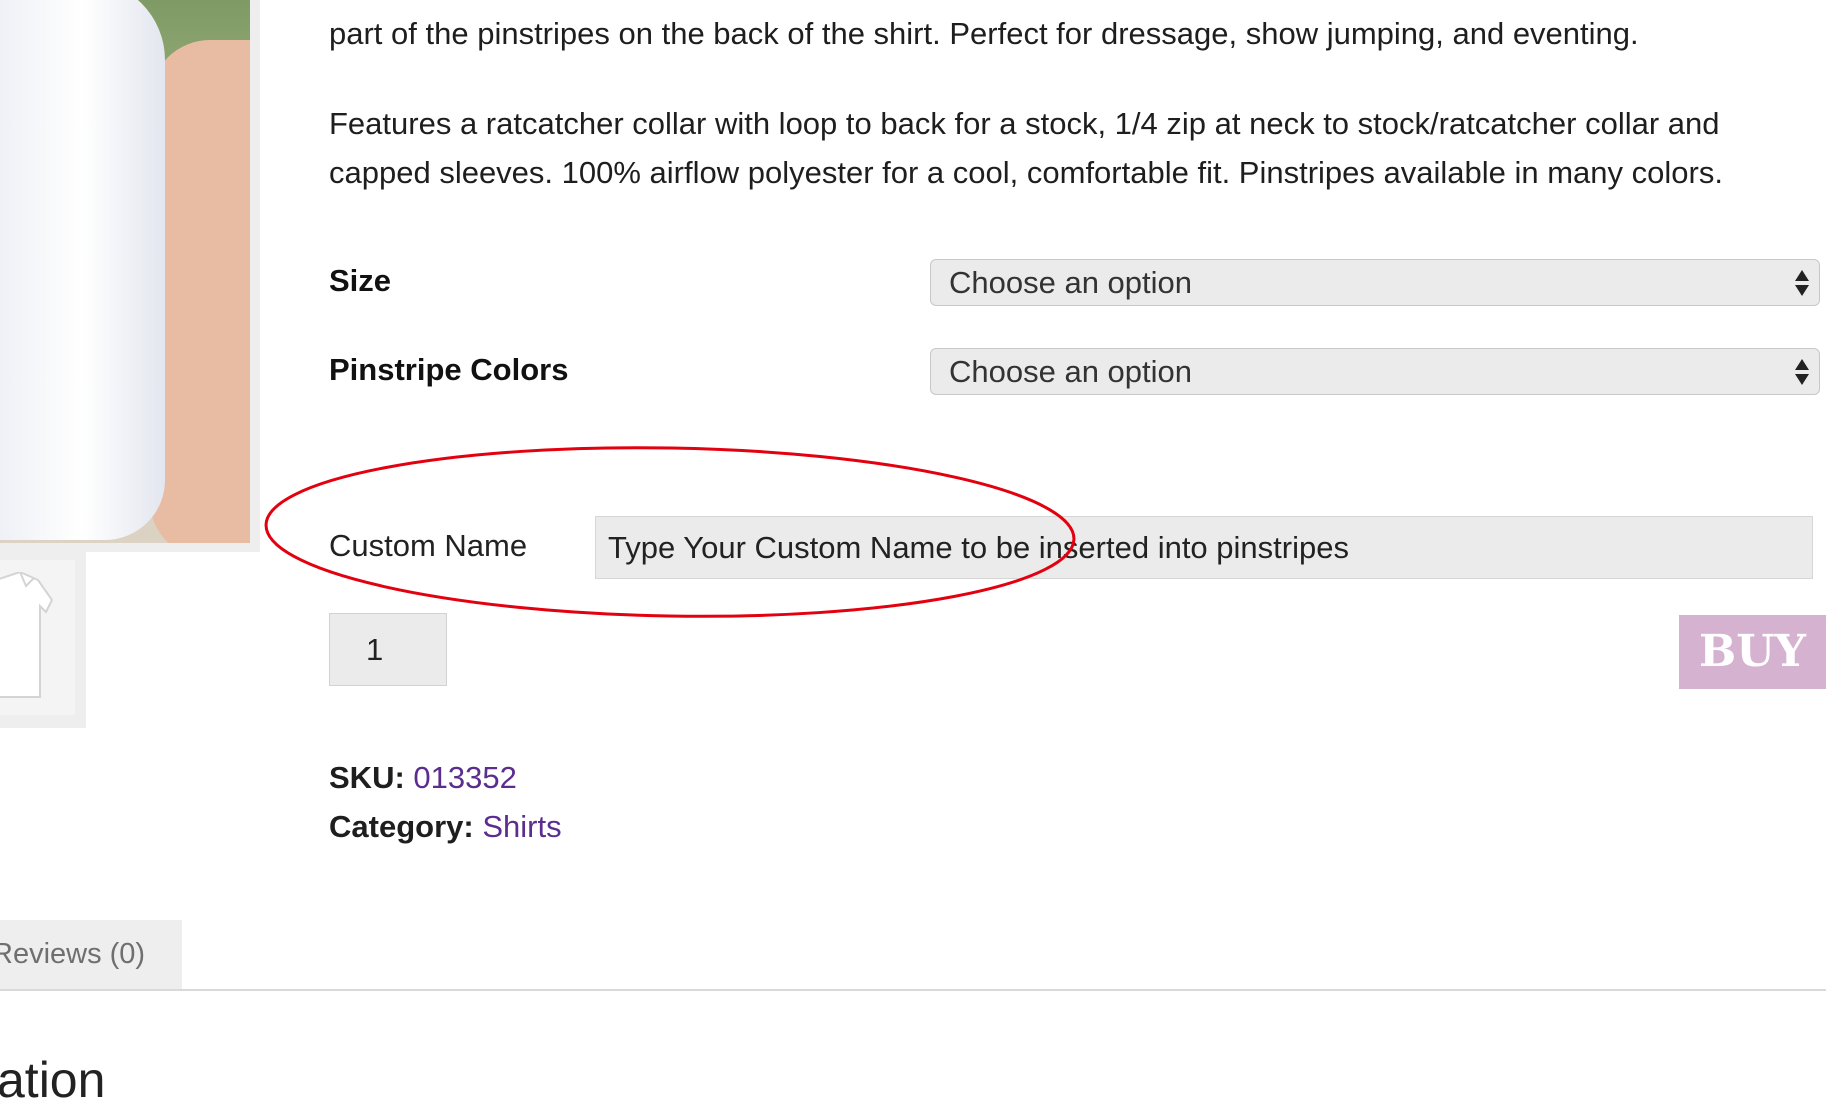  I want to click on size-select-value: Choose an option, so click(1071, 282).